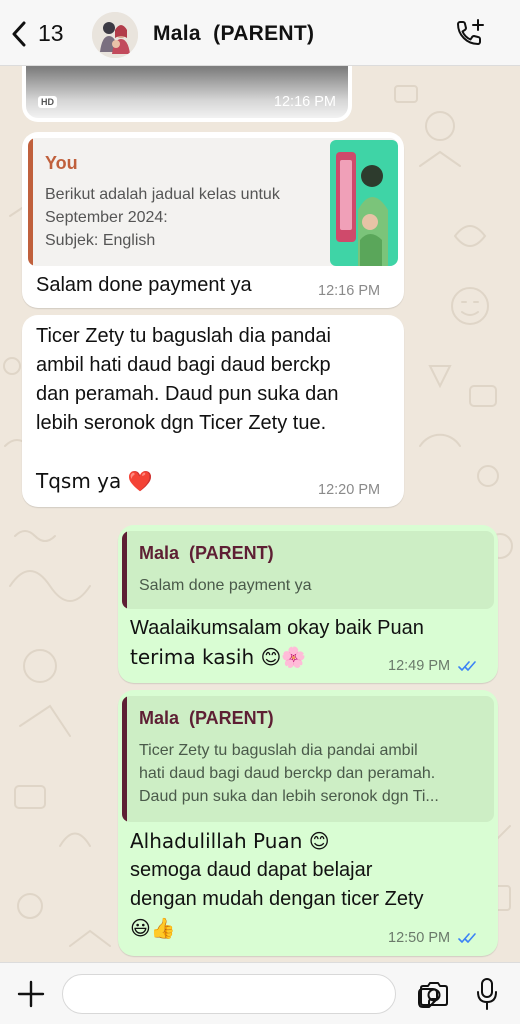 The height and width of the screenshot is (1024, 520). Describe the element at coordinates (31, 994) in the screenshot. I see `plus-icon` at that location.